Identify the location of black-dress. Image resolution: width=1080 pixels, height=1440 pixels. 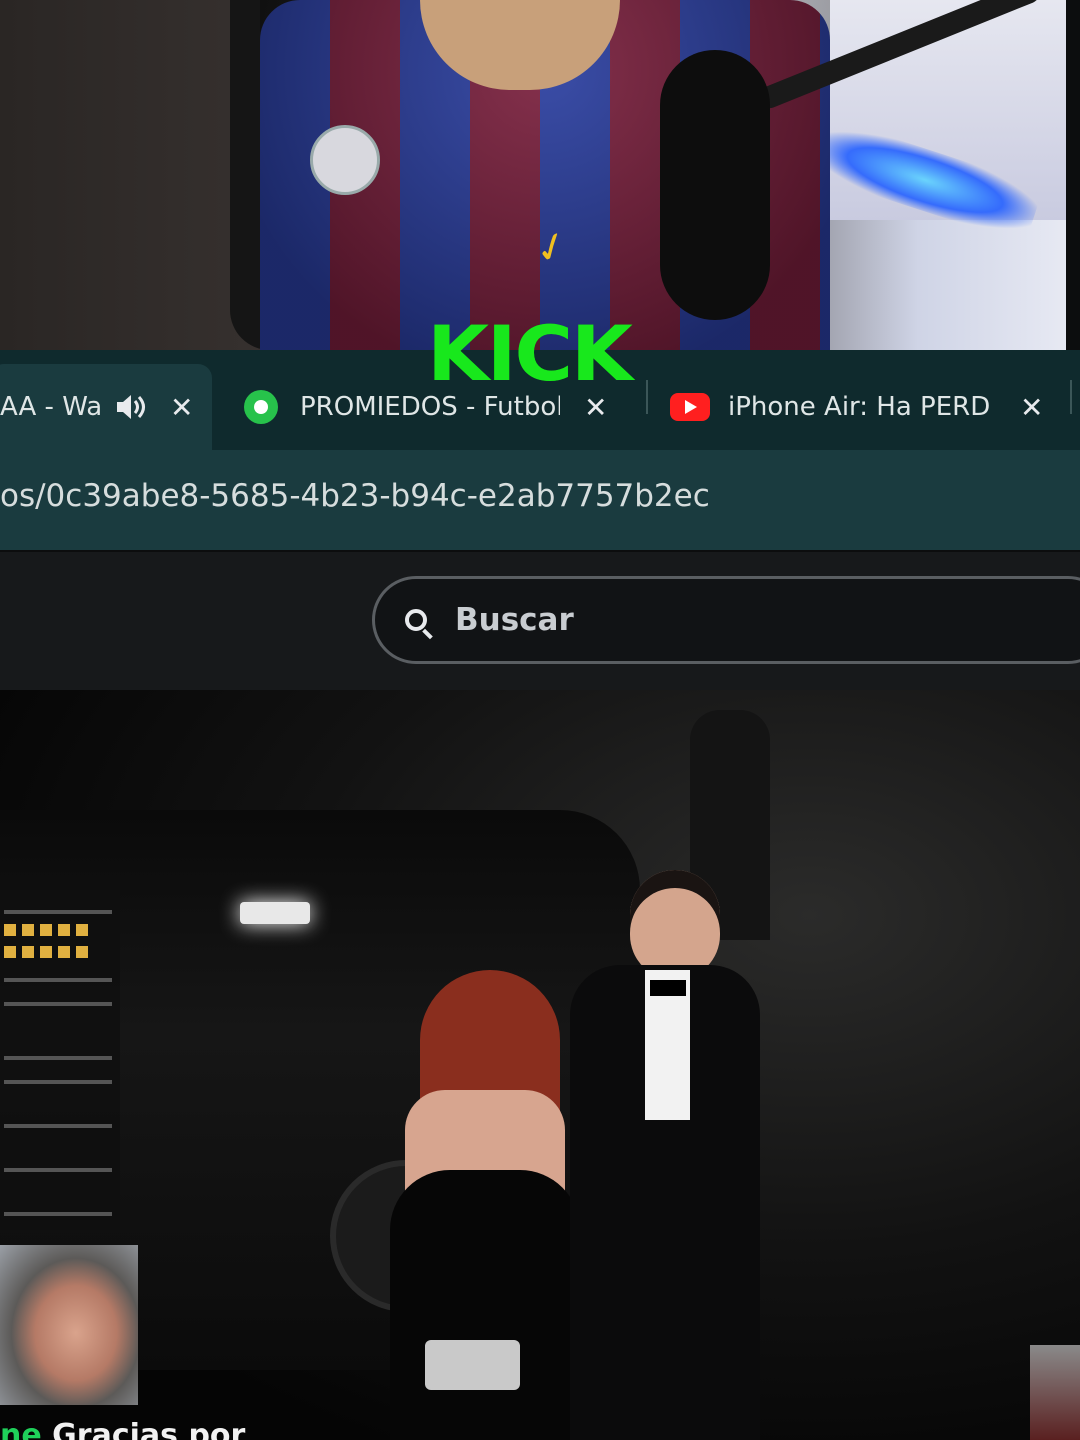
(485, 1305).